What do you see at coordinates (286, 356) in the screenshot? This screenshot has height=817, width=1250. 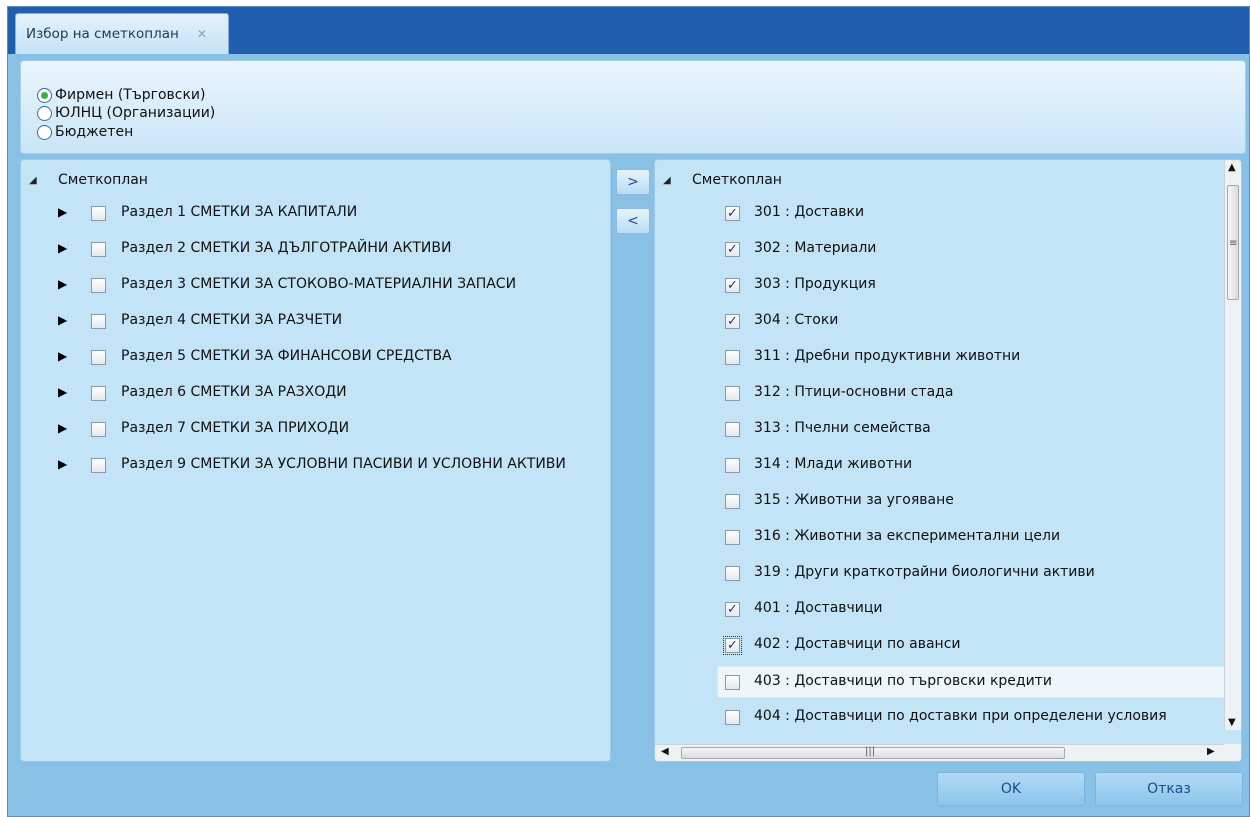 I see `tree-node-label: Раздел 5 СМЕТКИ ЗА ФИНАНСОВИ СРЕДСТВА` at bounding box center [286, 356].